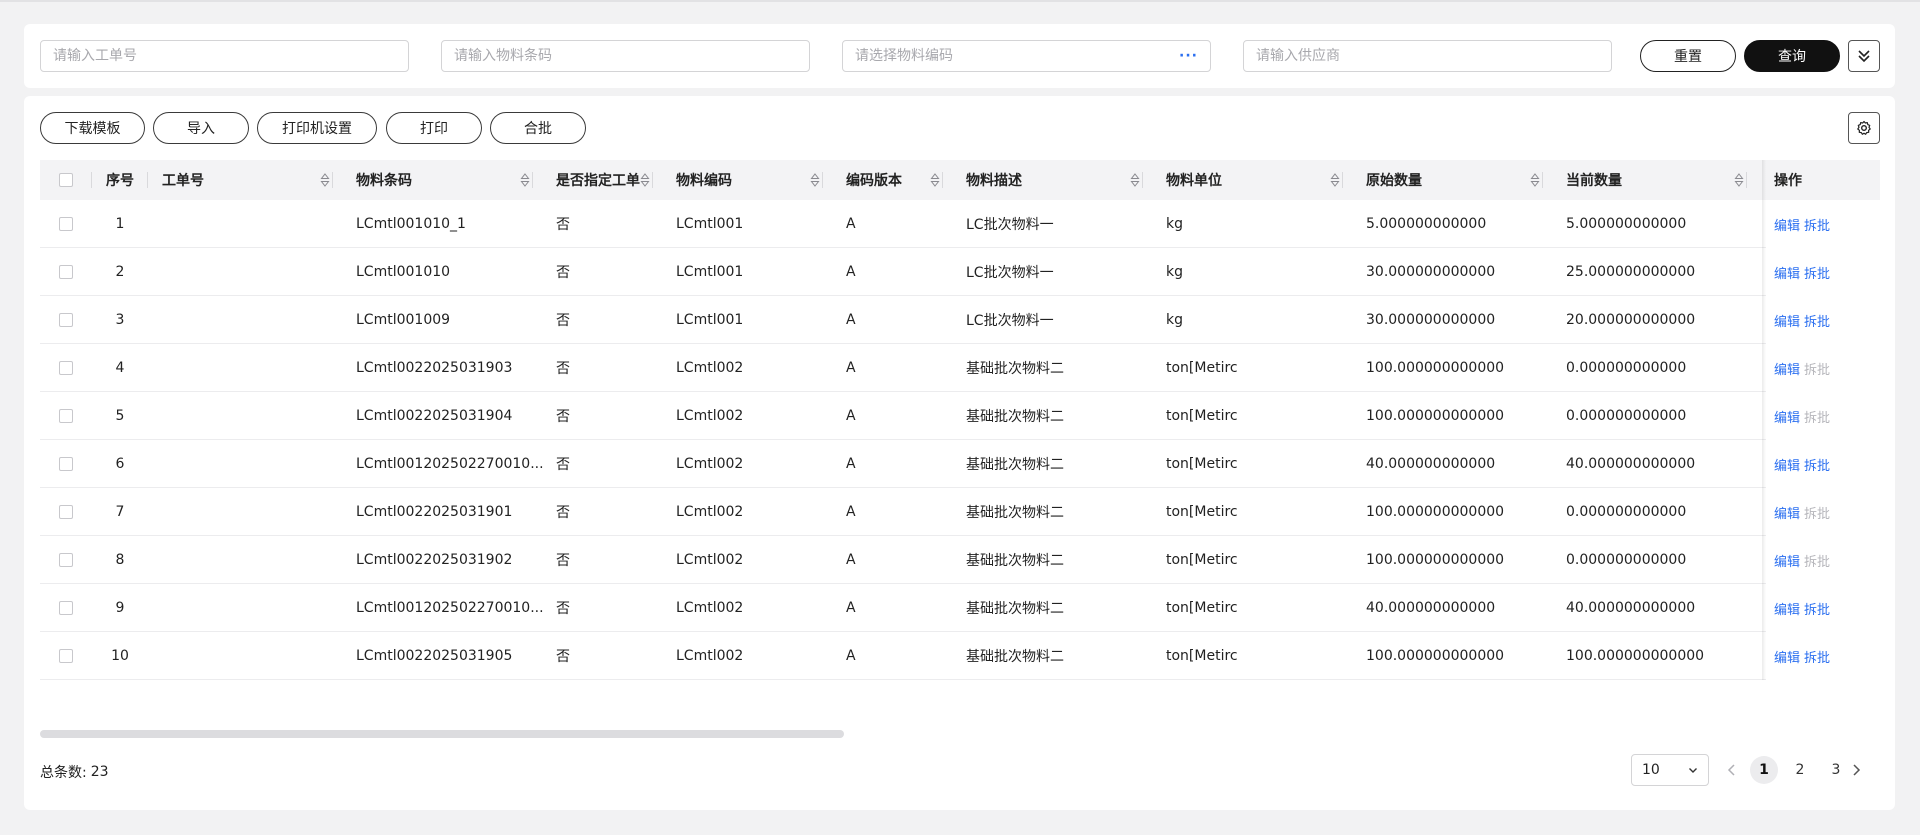 The image size is (1920, 835). I want to click on page-number-2: 2, so click(1800, 770).